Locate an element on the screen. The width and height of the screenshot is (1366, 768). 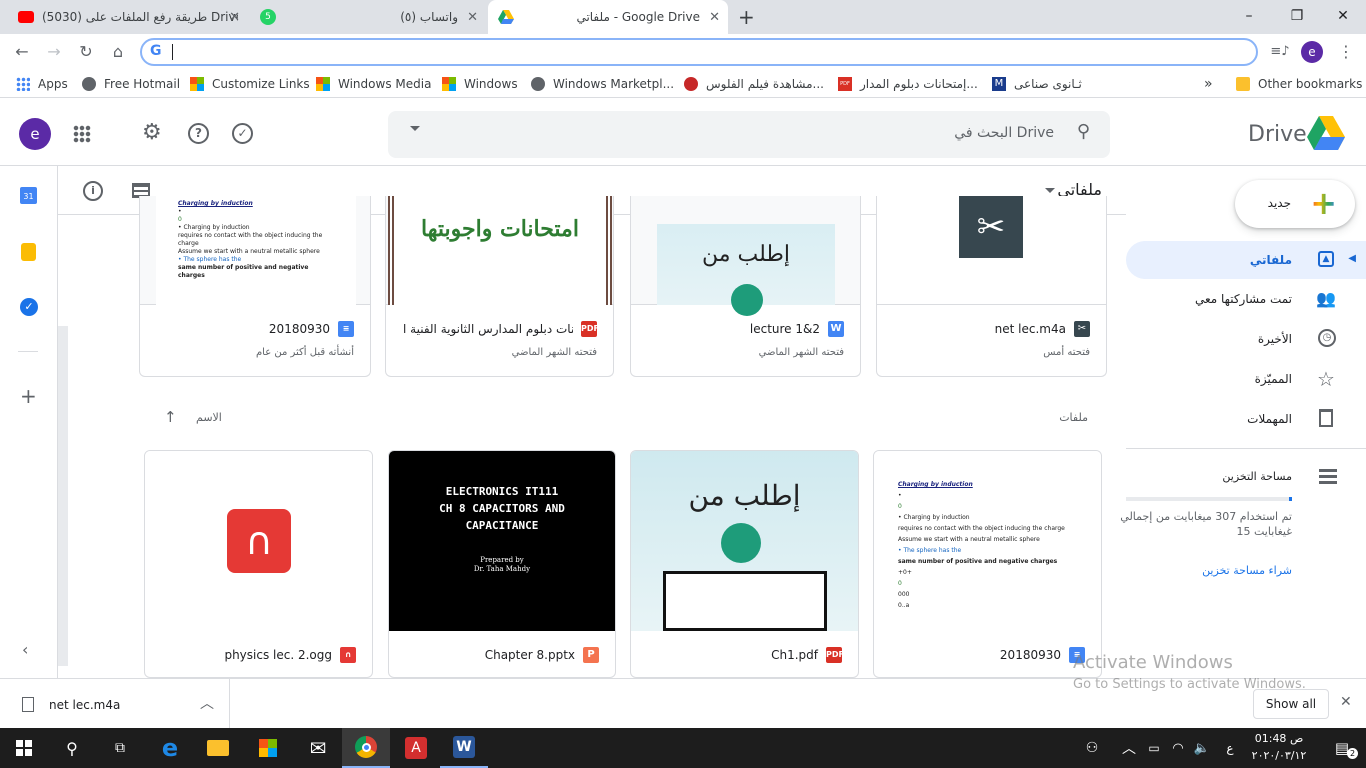
nav-trash: المهملات is located at coordinates (1246, 419).